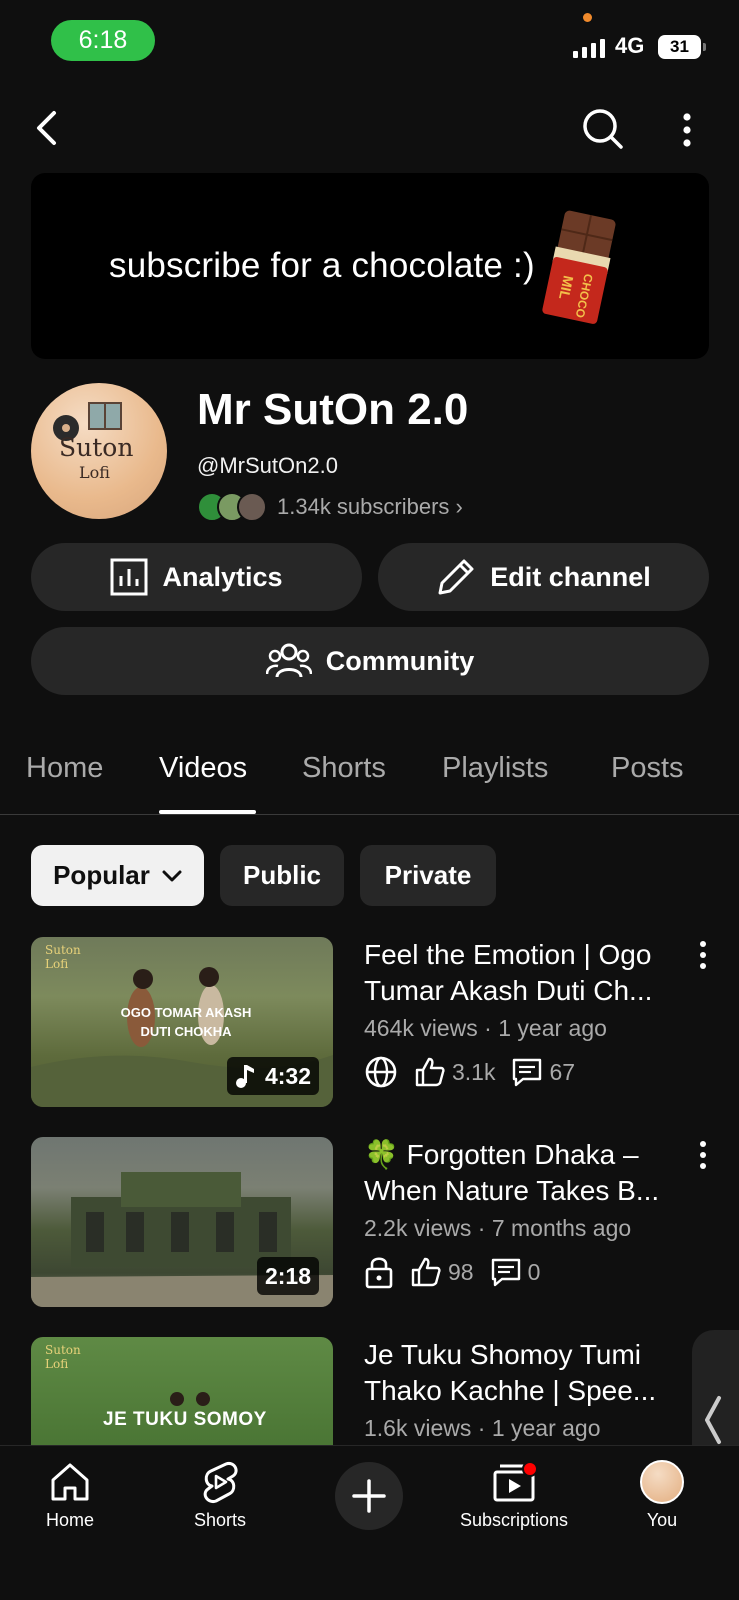 The width and height of the screenshot is (739, 1600). I want to click on cellular-signal-icon, so click(589, 47).